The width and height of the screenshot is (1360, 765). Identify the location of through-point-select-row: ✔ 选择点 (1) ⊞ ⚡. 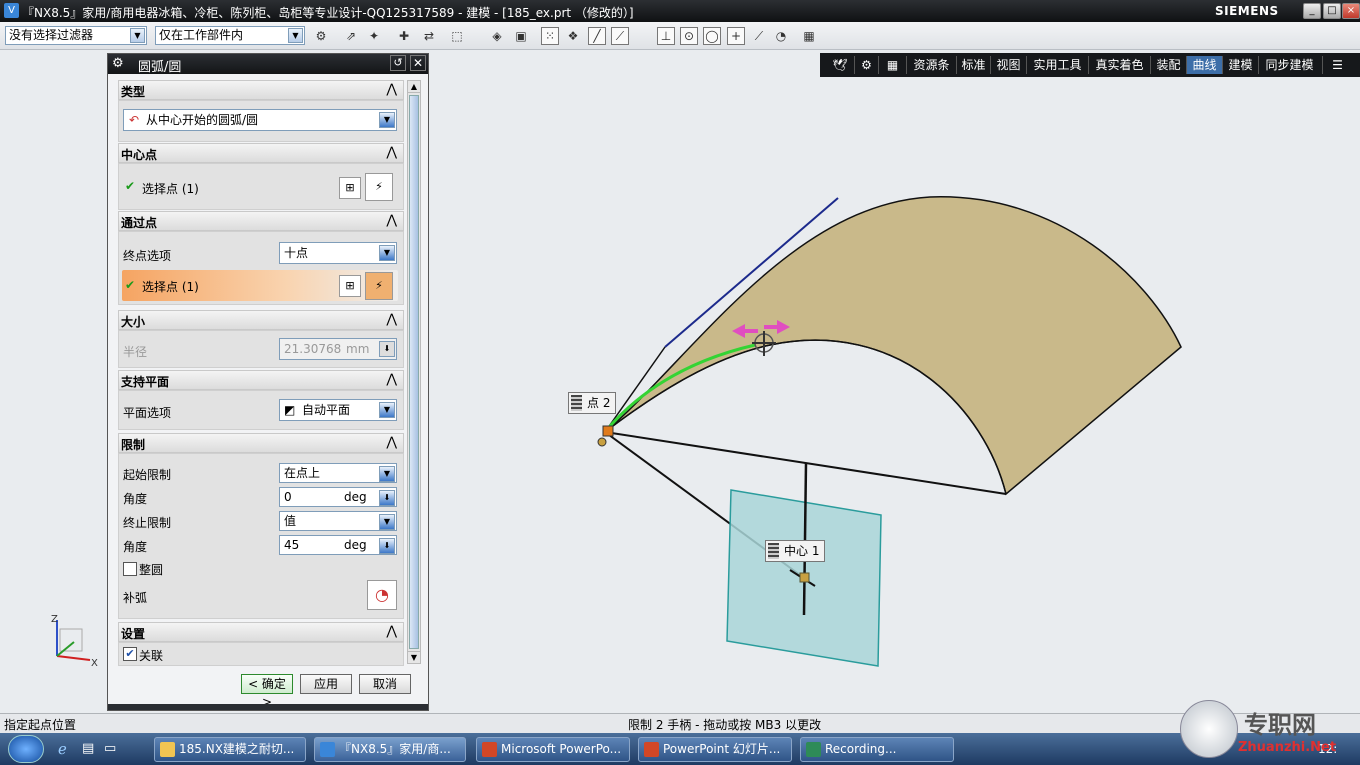
(260, 285).